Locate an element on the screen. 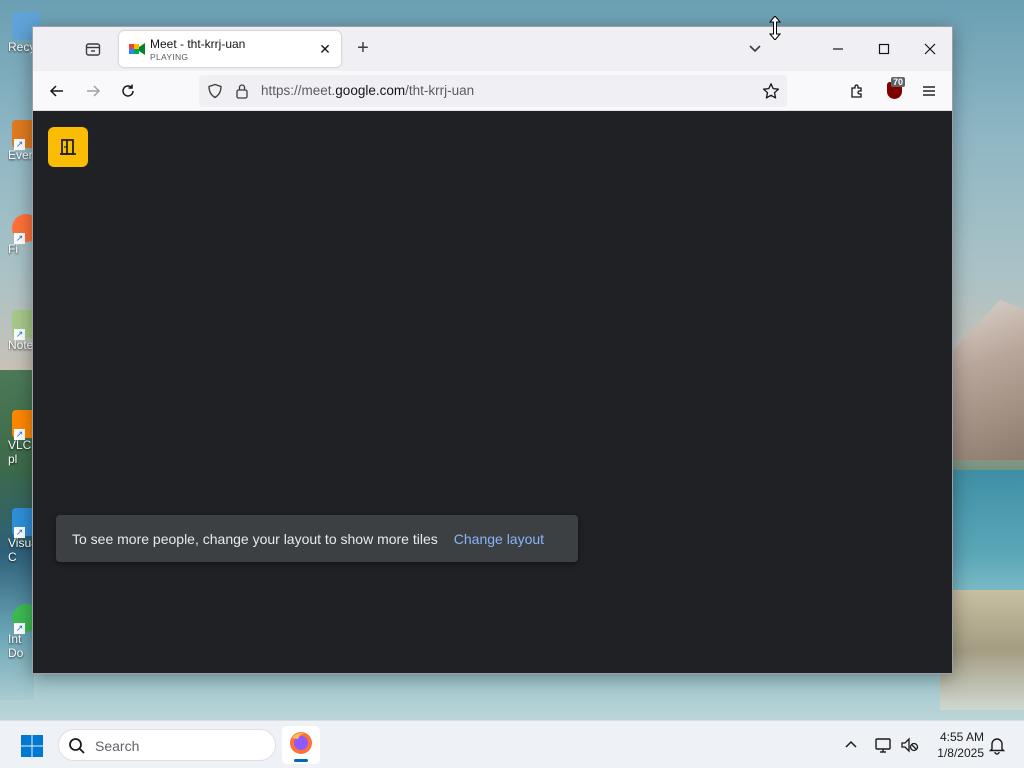 The image size is (1024, 768). taskbar-firefox-button is located at coordinates (301, 745).